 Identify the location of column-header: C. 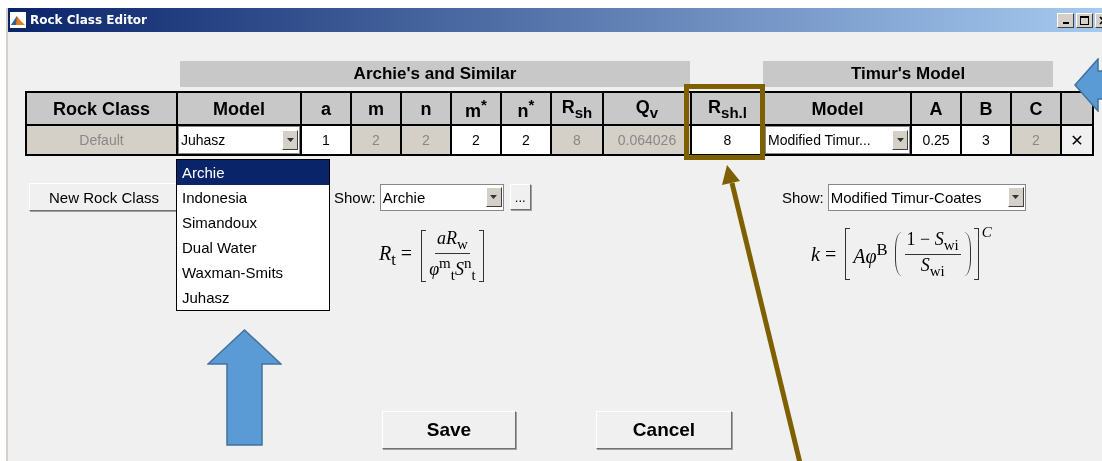
(1036, 108).